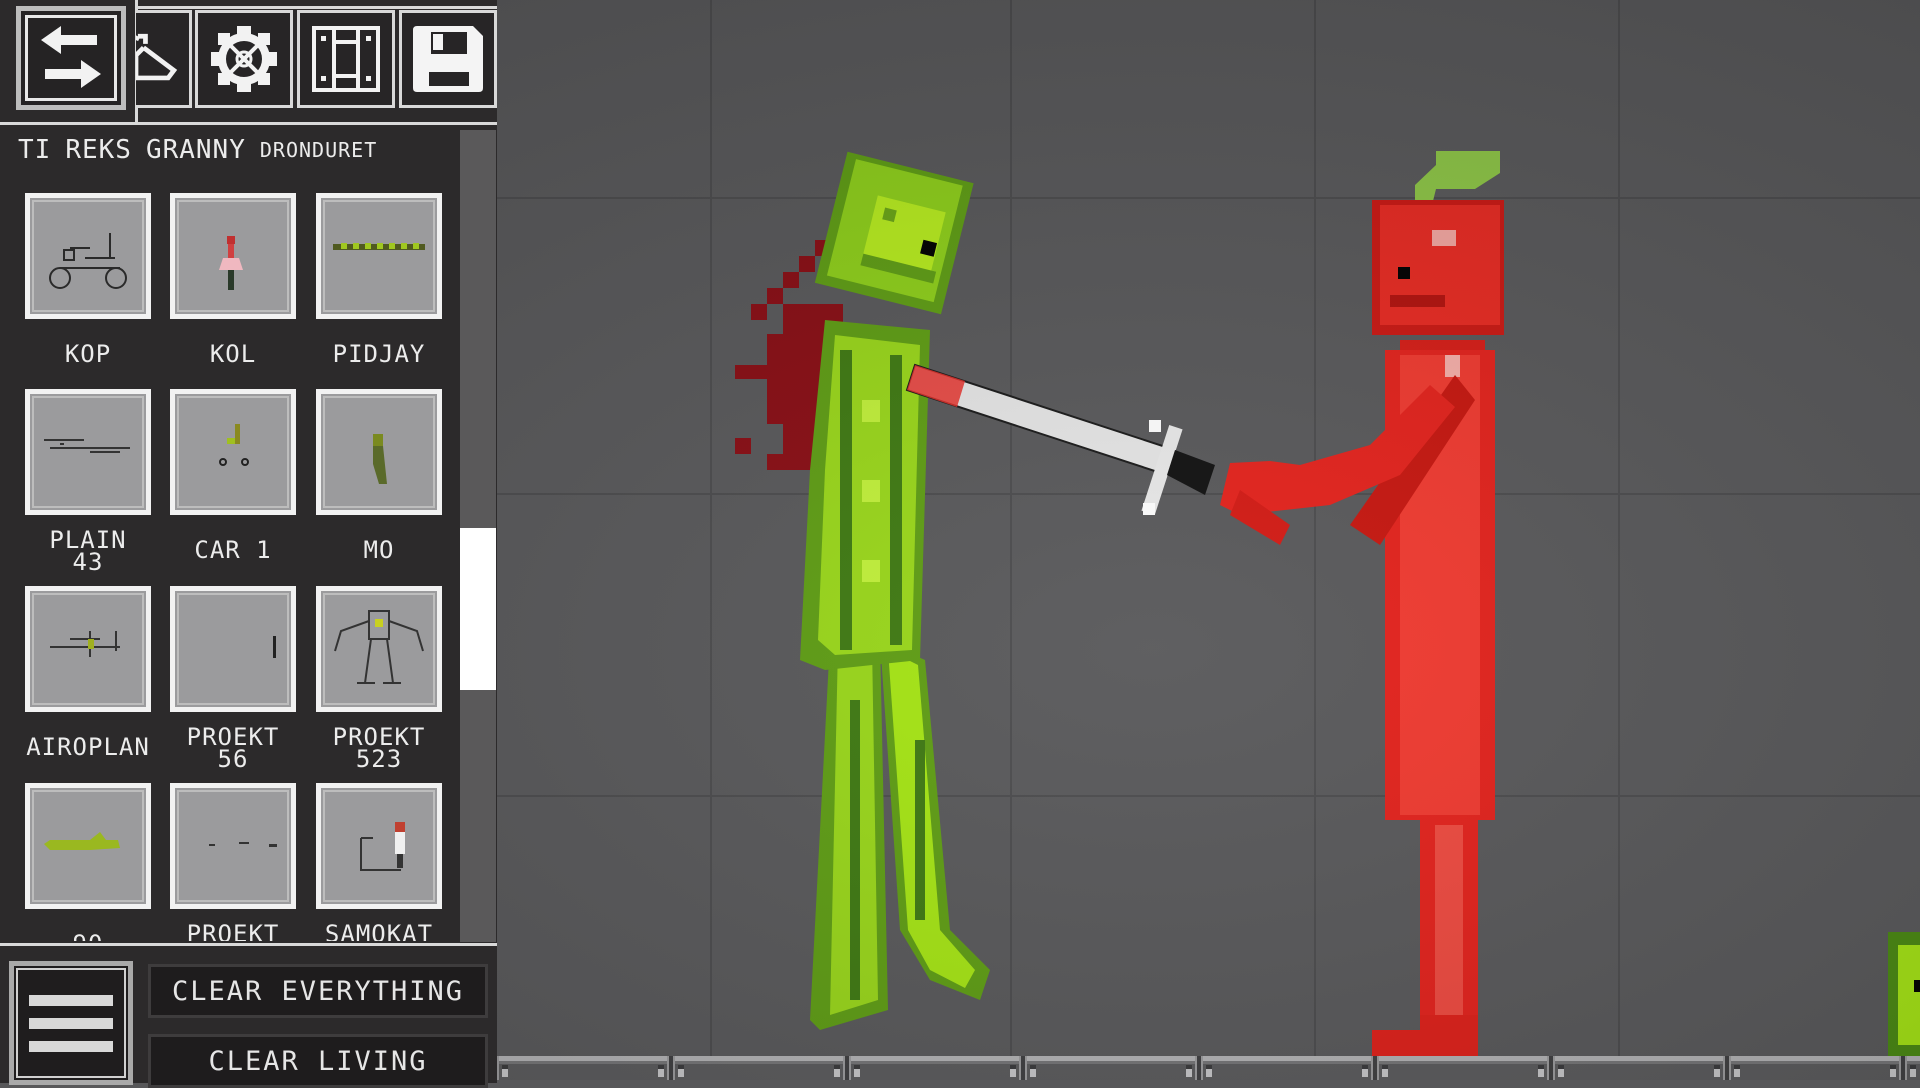  I want to click on item-label: 90, so click(88, 936).